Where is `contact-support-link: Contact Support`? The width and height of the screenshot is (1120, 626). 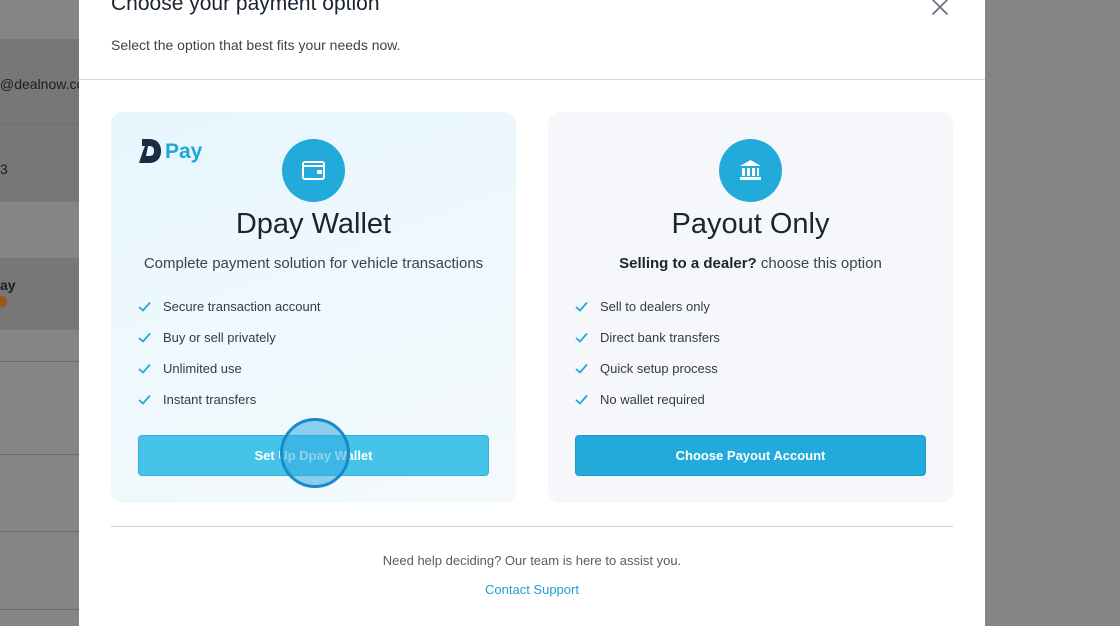 contact-support-link: Contact Support is located at coordinates (532, 589).